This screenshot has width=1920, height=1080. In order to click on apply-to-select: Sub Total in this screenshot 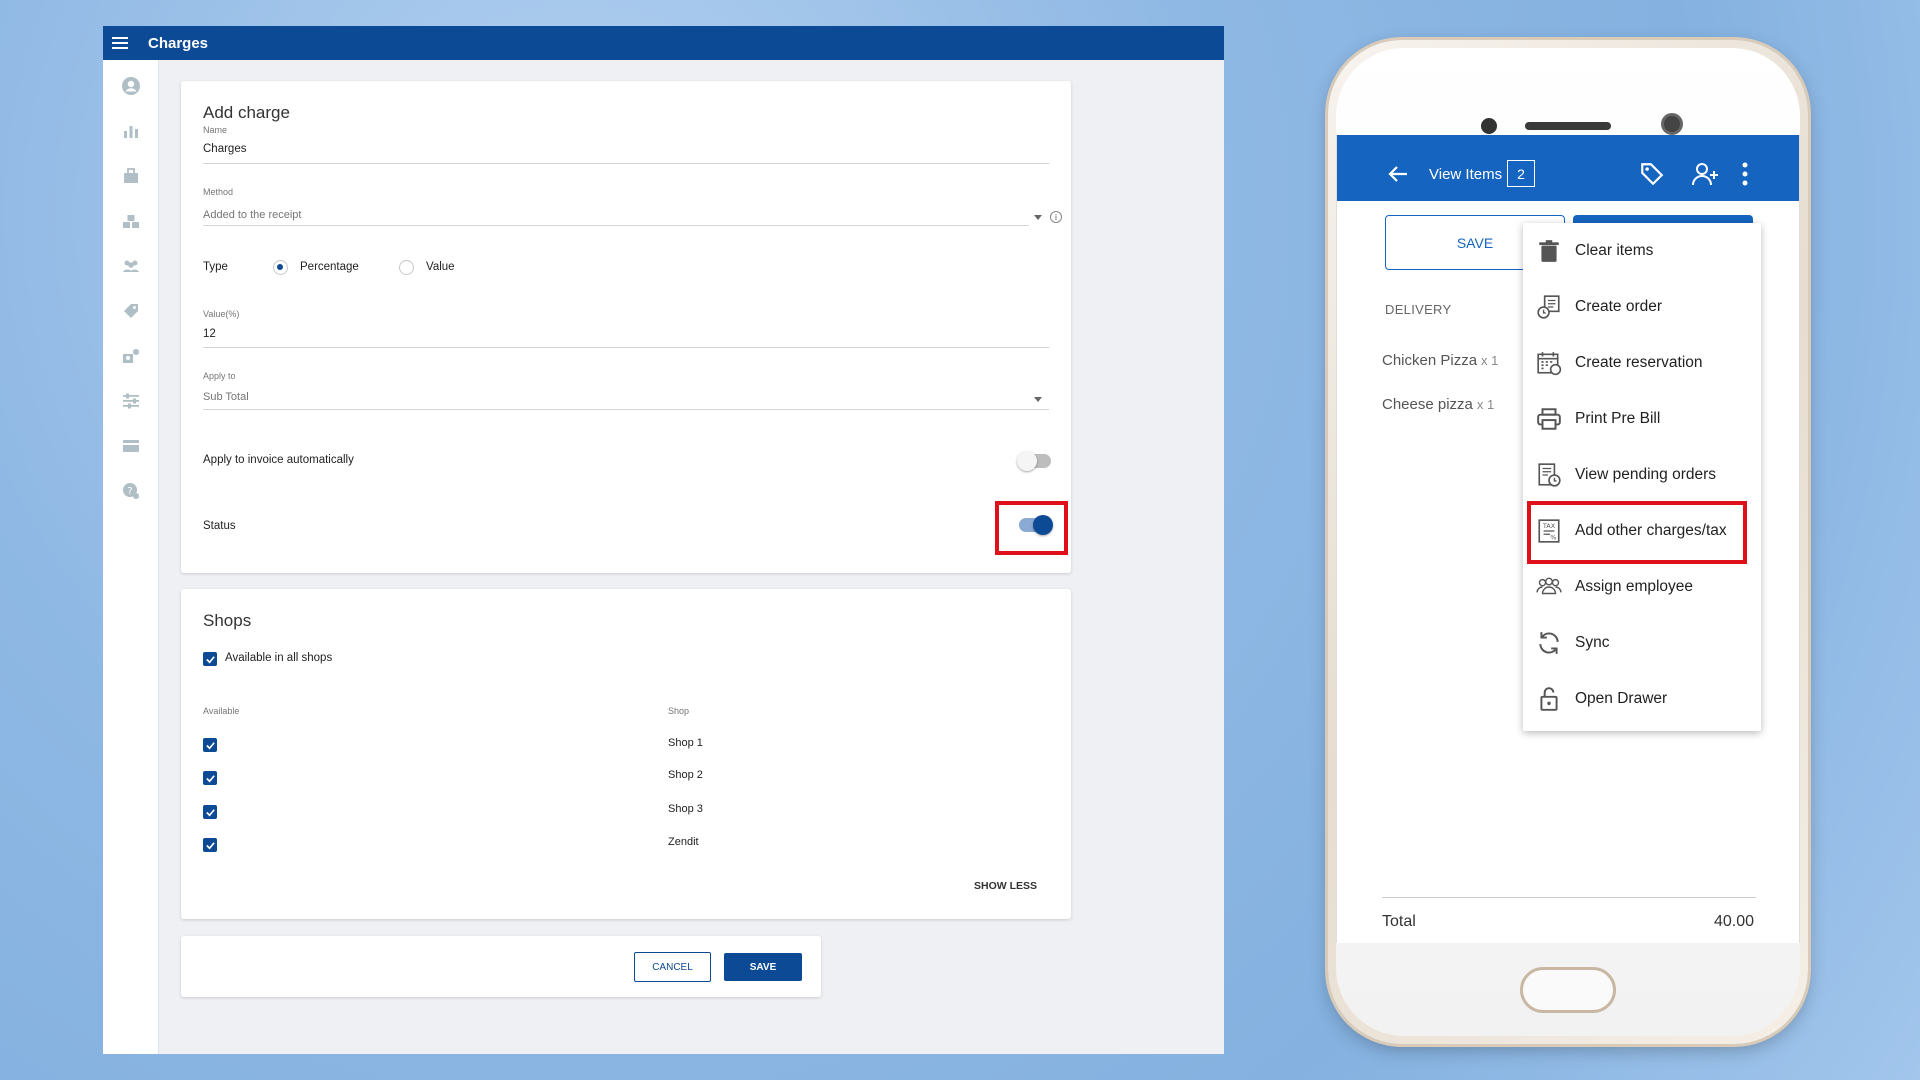, I will do `click(226, 397)`.